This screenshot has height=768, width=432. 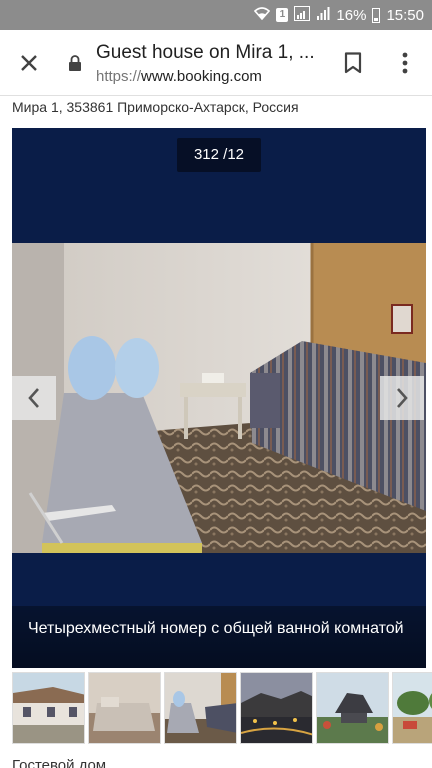 I want to click on chevron-right-icon, so click(x=402, y=398).